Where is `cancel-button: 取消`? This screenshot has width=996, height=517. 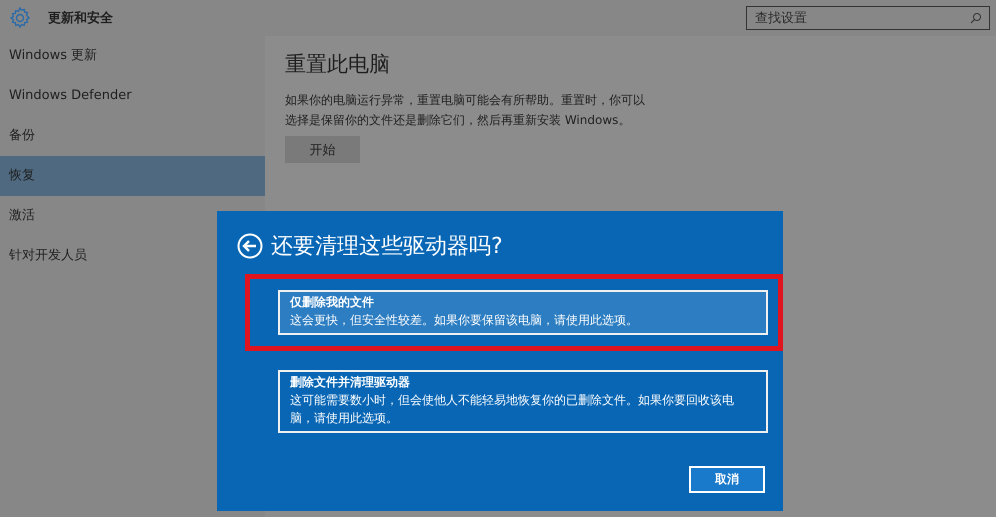
cancel-button: 取消 is located at coordinates (727, 479).